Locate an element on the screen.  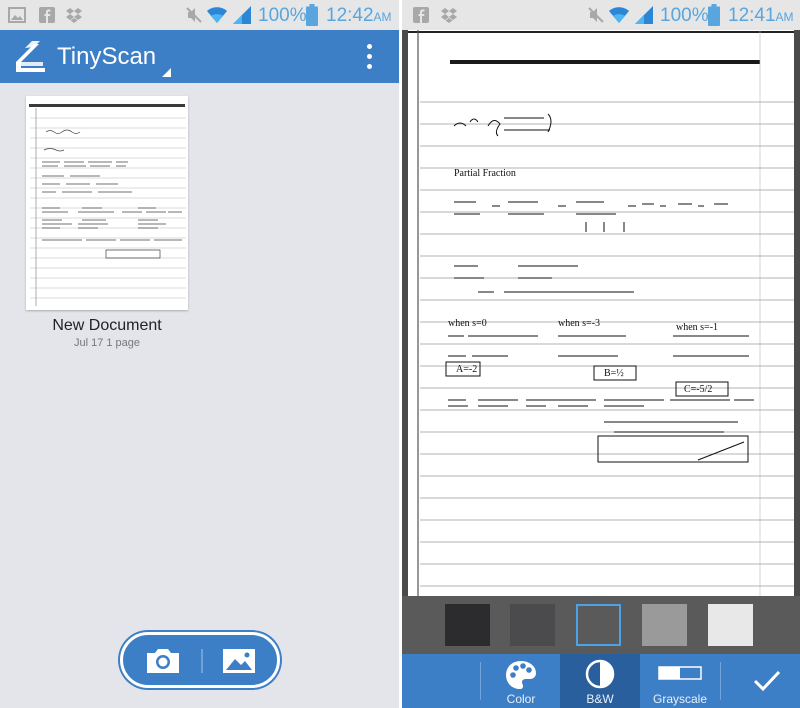
filter-bw-button: B&W is located at coordinates (600, 681).